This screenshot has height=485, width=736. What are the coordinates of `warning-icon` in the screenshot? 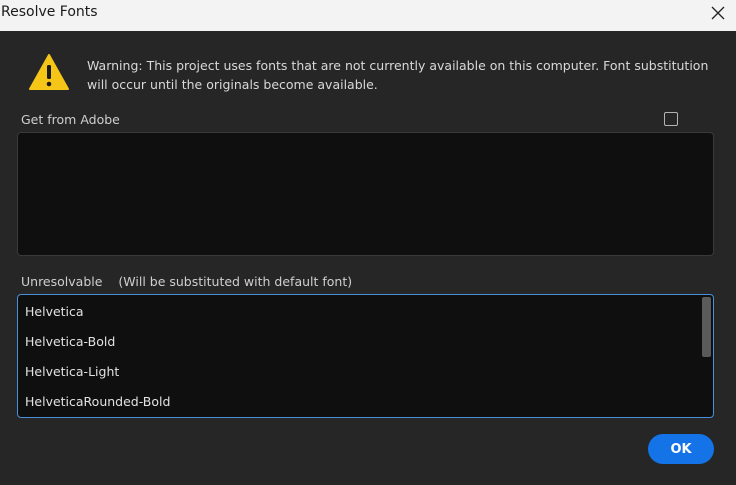 It's located at (49, 72).